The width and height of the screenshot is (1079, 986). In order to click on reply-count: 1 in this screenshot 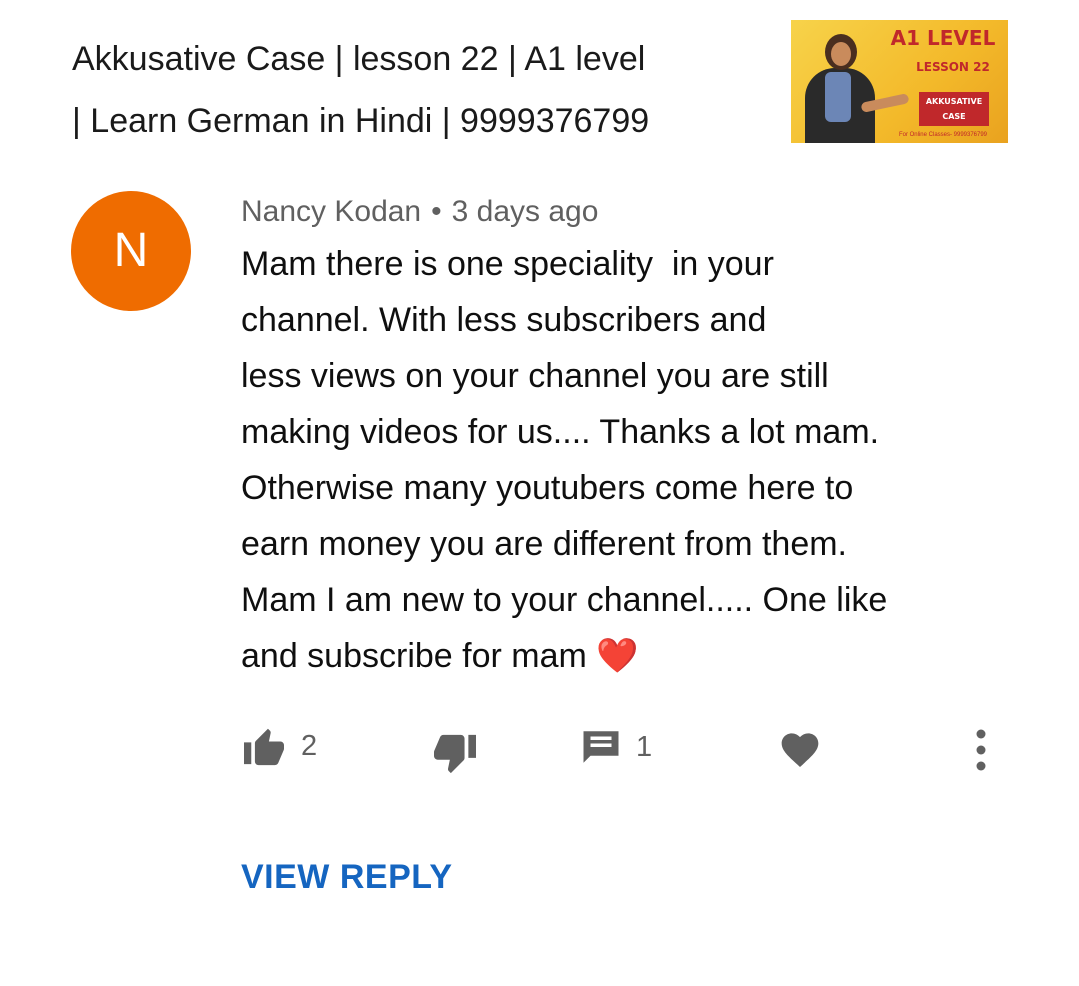, I will do `click(644, 746)`.